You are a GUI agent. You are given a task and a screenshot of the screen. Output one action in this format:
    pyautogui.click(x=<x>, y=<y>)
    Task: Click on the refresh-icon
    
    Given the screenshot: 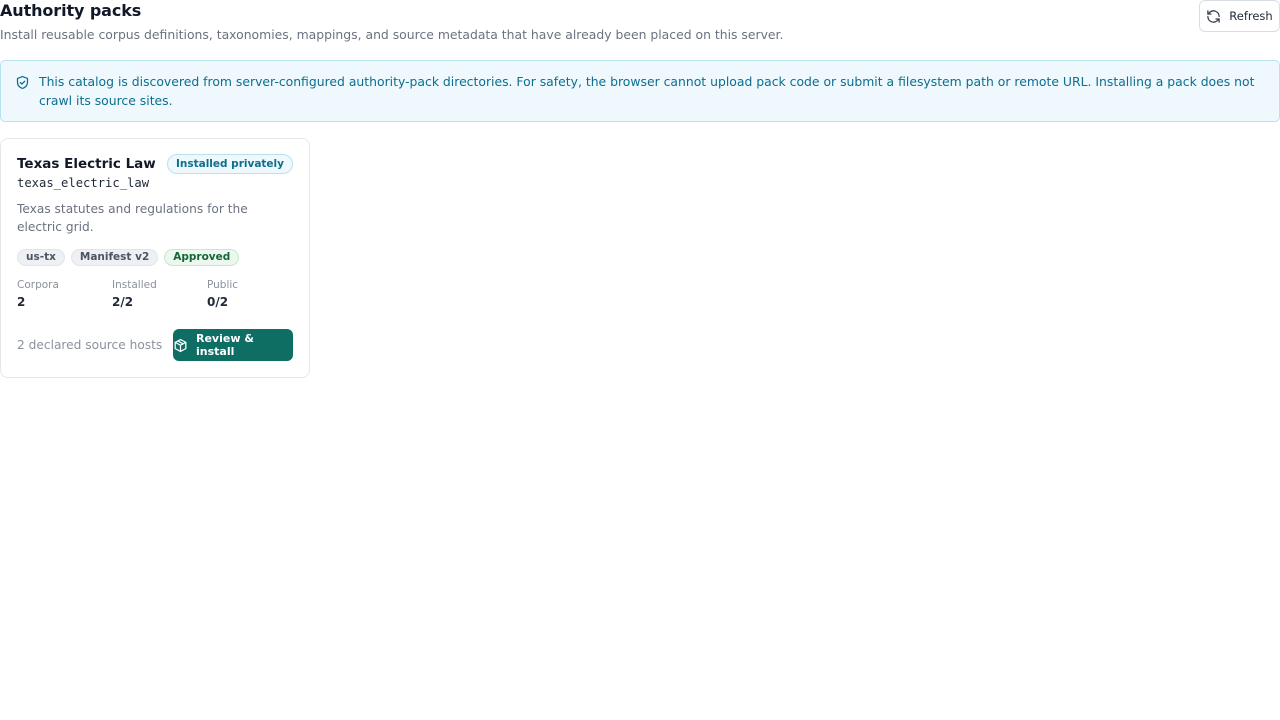 What is the action you would take?
    pyautogui.click(x=1213, y=16)
    